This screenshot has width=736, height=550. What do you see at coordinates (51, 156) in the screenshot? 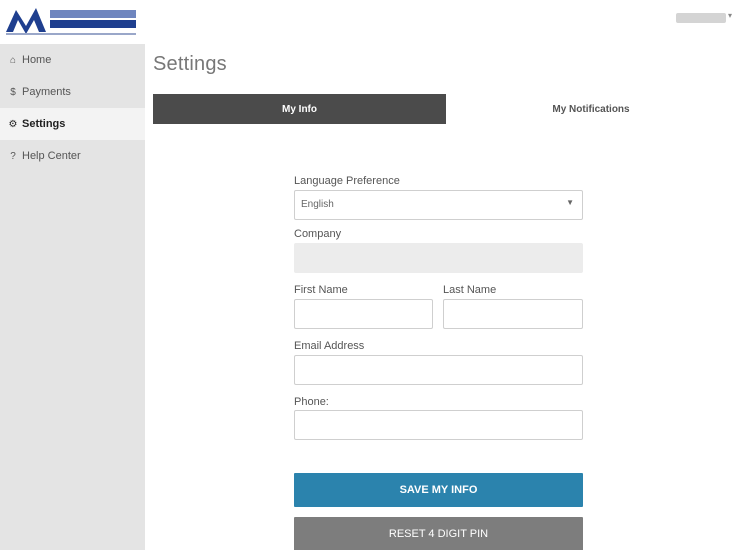
I see `sidebar-item-label: Help Center` at bounding box center [51, 156].